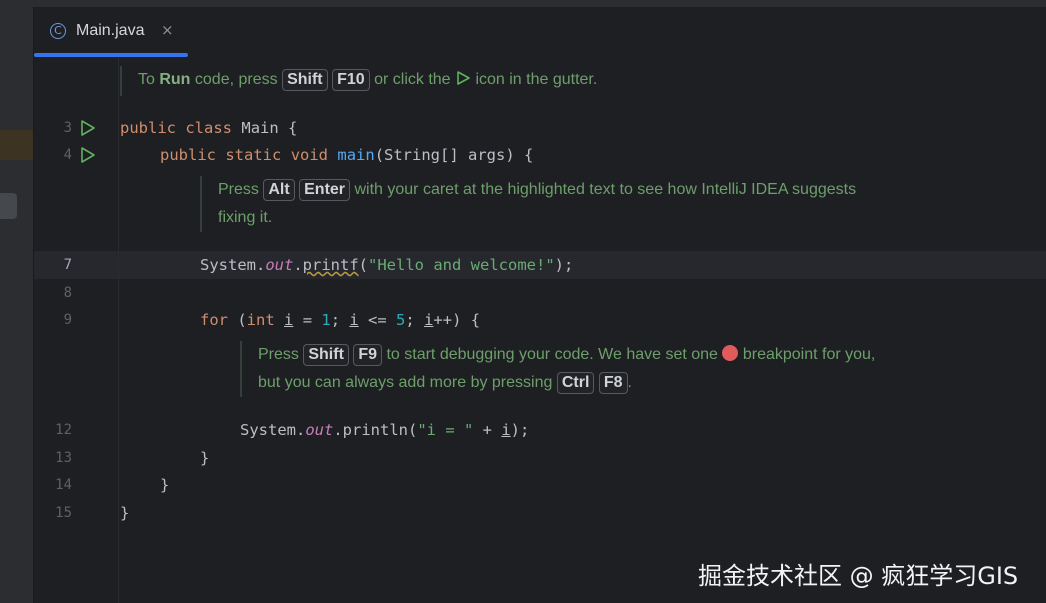  What do you see at coordinates (111, 55) in the screenshot?
I see `active-tab-indicator` at bounding box center [111, 55].